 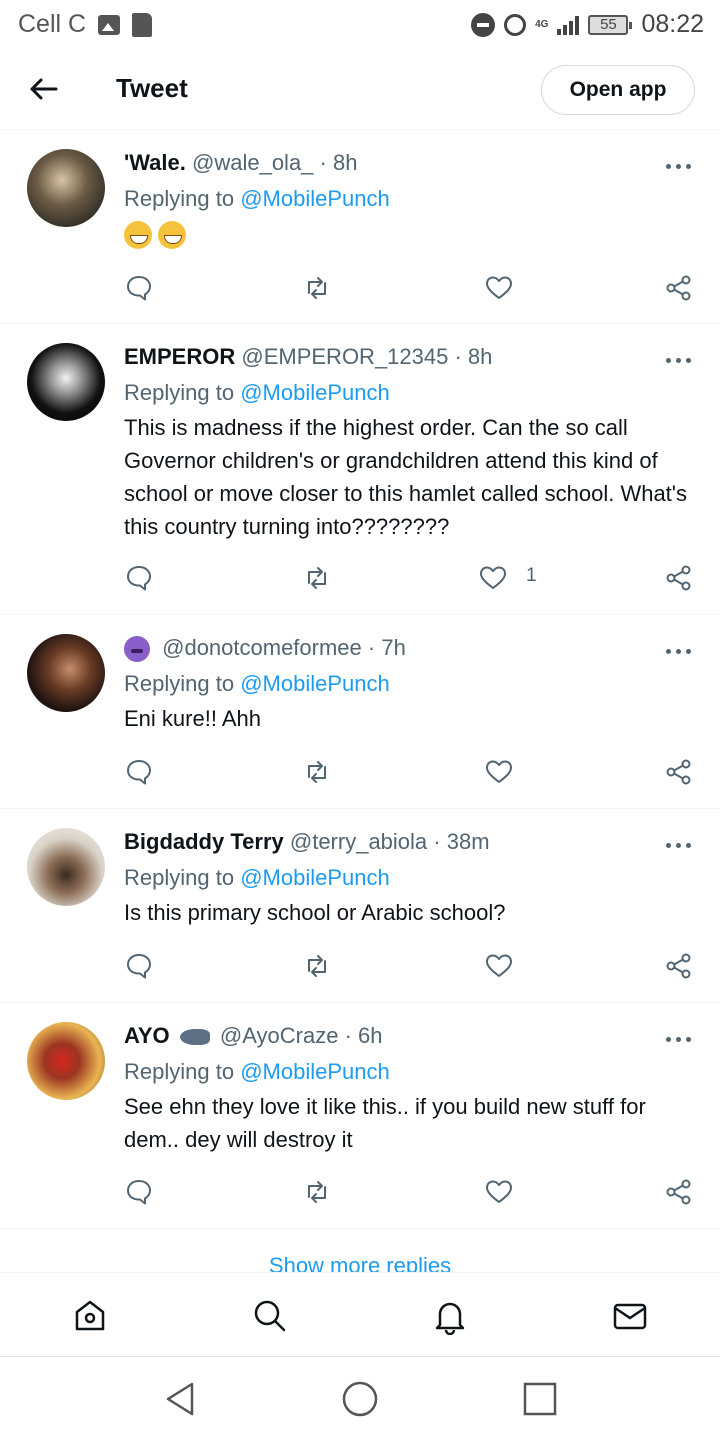 What do you see at coordinates (142, 24) in the screenshot?
I see `sd-card-icon` at bounding box center [142, 24].